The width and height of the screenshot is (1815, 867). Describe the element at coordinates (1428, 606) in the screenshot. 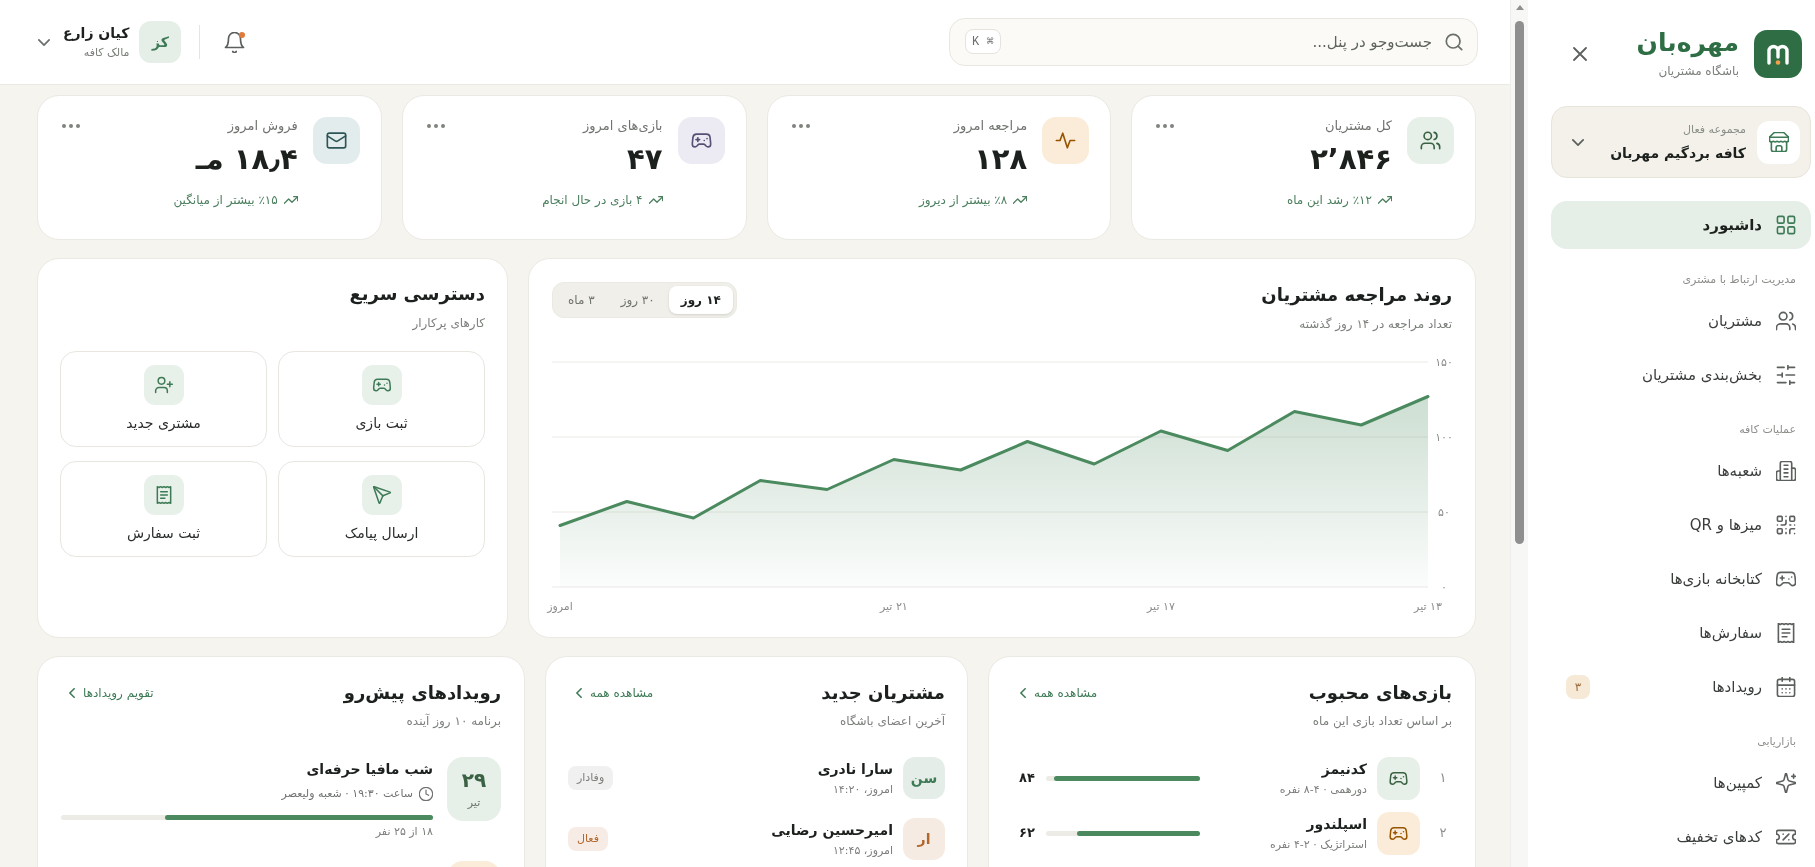

I see `x-axis-label: ۱۳ تیر` at that location.